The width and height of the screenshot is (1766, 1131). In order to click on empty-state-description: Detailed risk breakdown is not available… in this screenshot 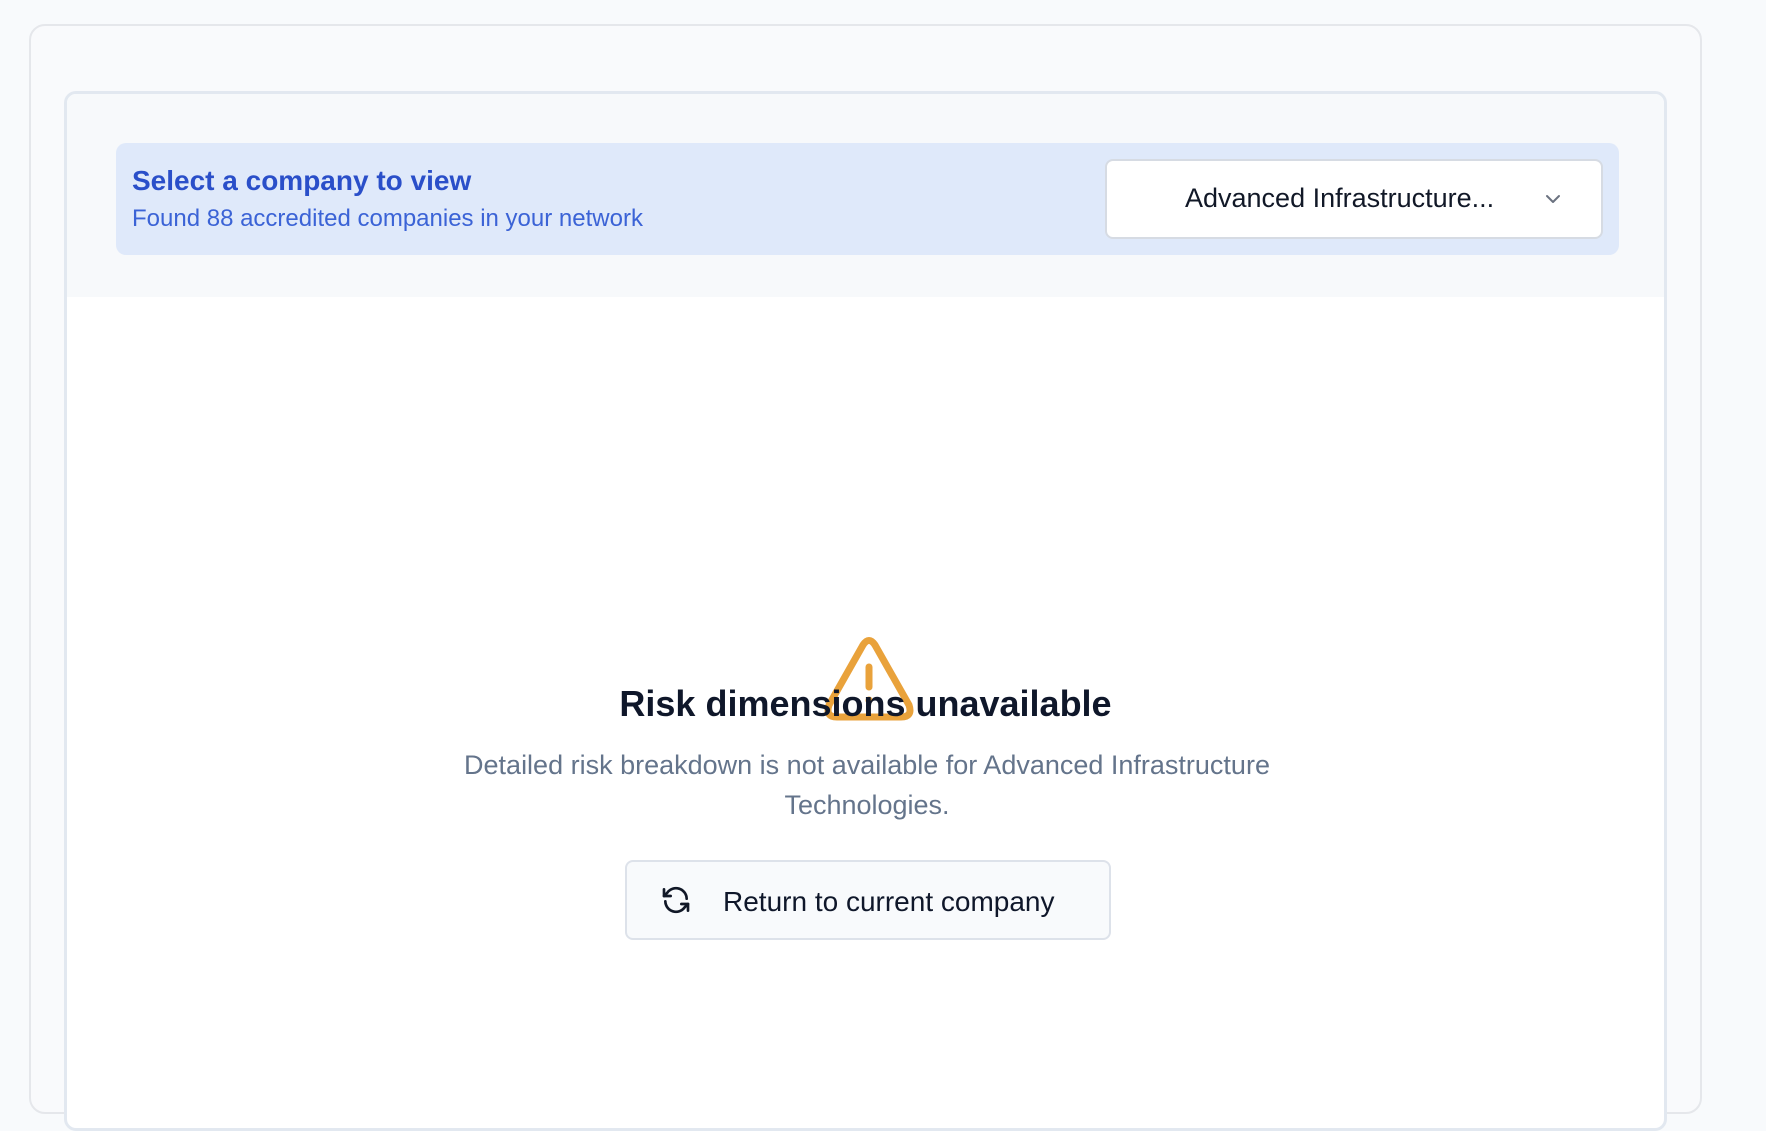, I will do `click(867, 785)`.